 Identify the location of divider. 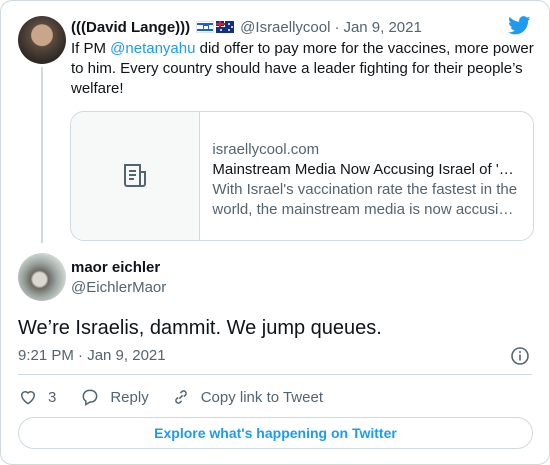
(275, 374).